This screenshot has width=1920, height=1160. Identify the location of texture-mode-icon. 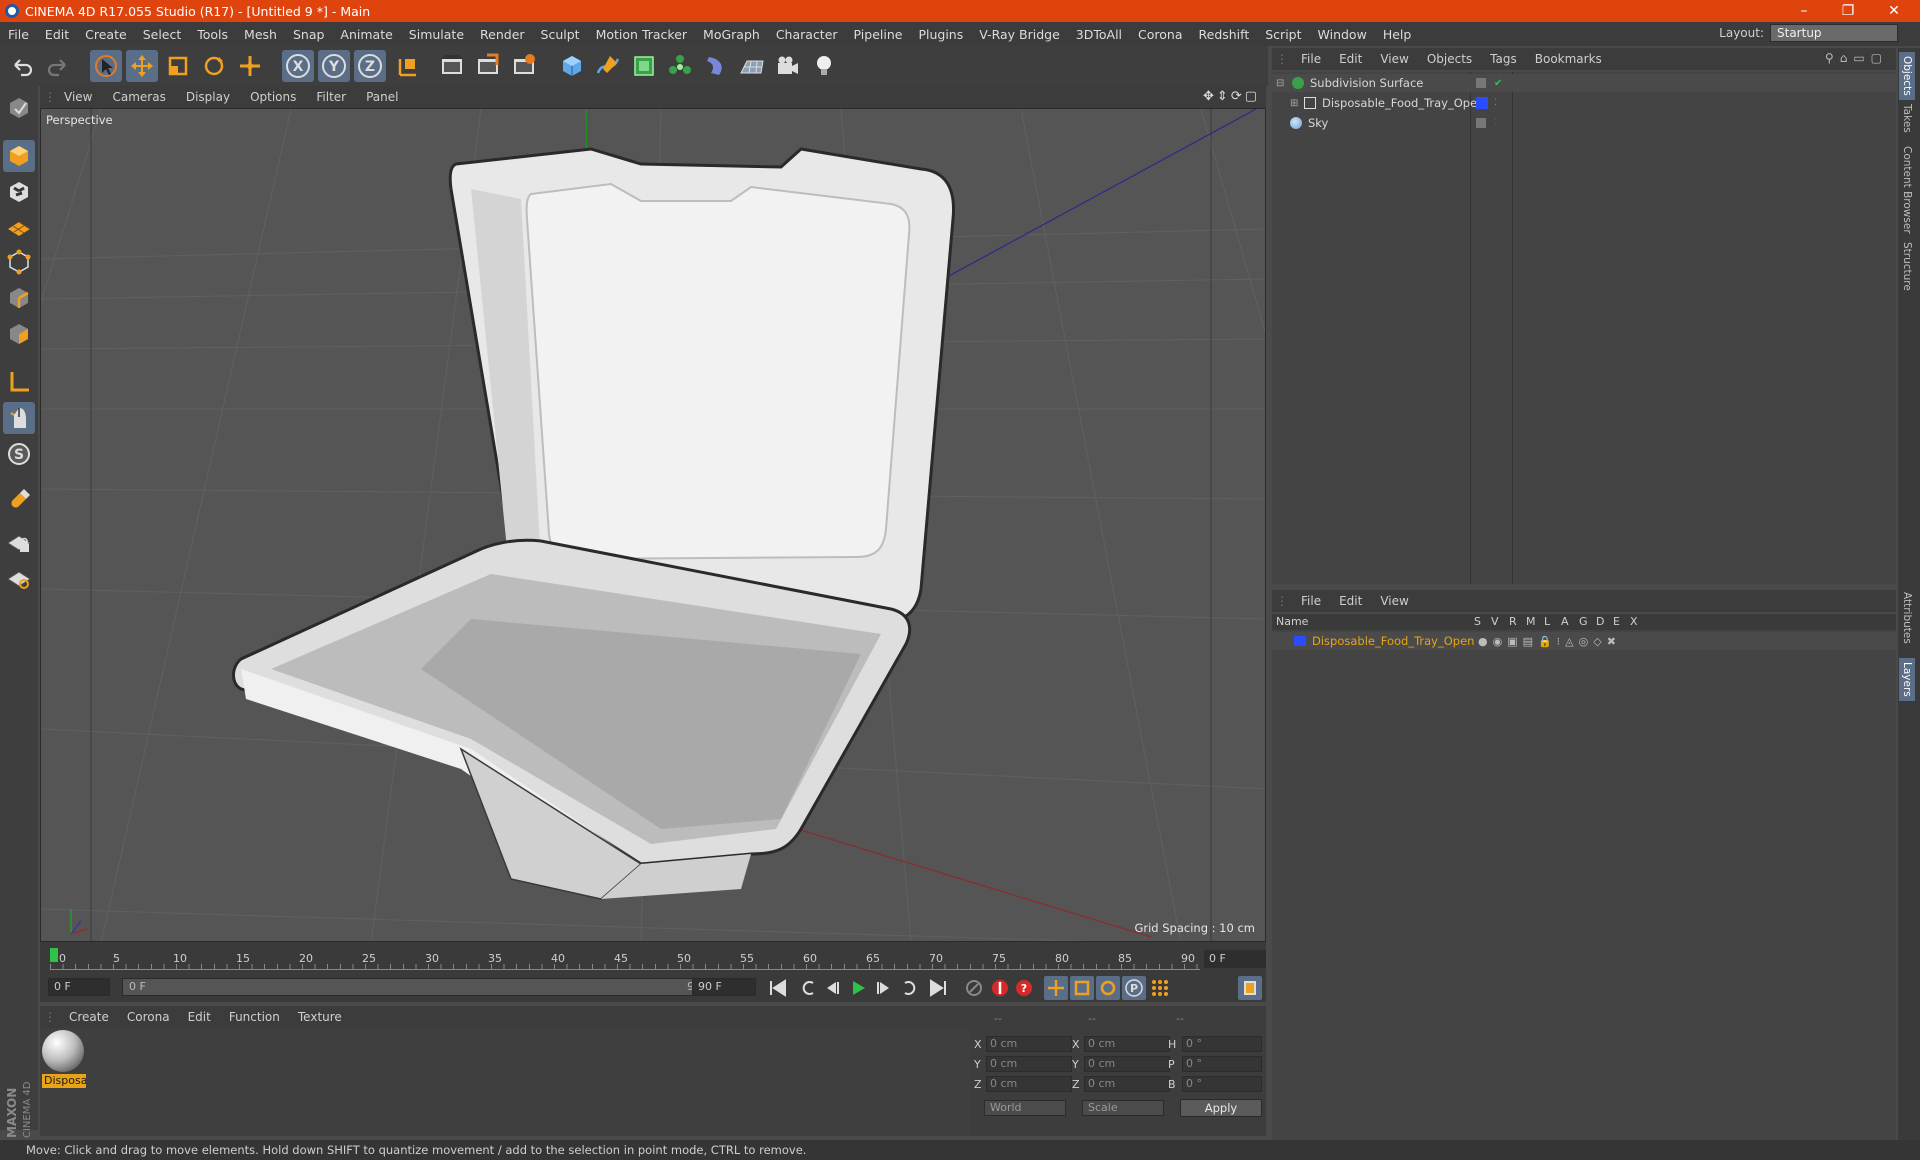
(19, 192).